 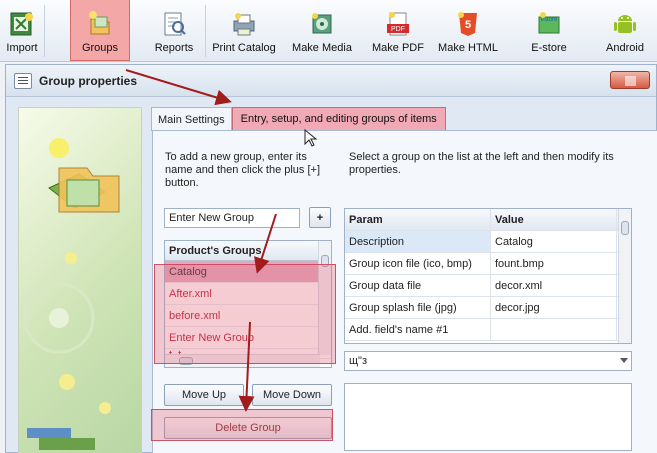 What do you see at coordinates (191, 119) in the screenshot?
I see `tab-main-settings: Main Settings` at bounding box center [191, 119].